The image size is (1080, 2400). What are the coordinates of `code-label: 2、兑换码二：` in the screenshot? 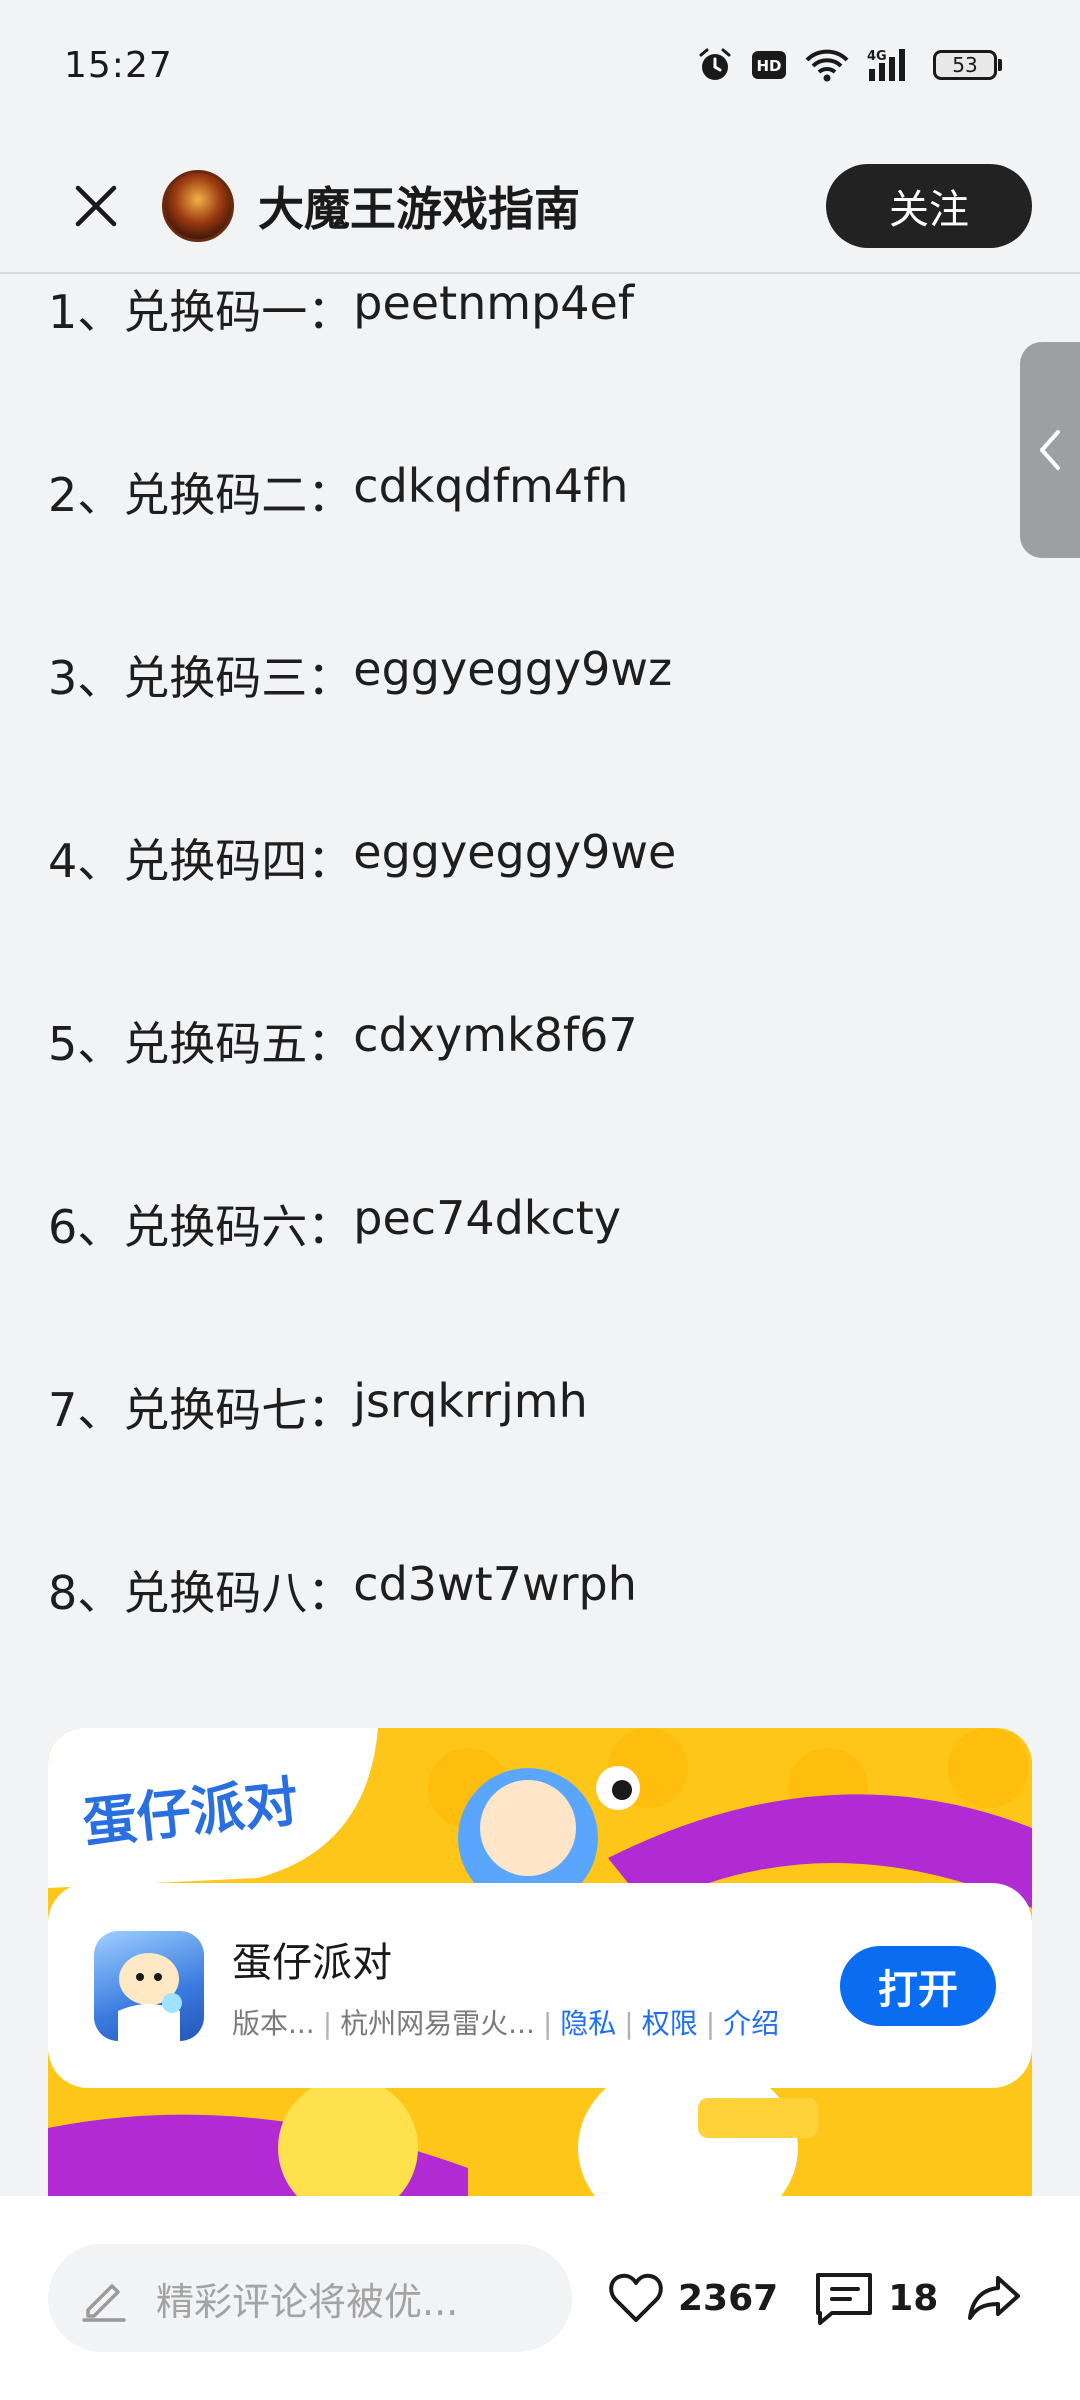 It's located at (201, 495).